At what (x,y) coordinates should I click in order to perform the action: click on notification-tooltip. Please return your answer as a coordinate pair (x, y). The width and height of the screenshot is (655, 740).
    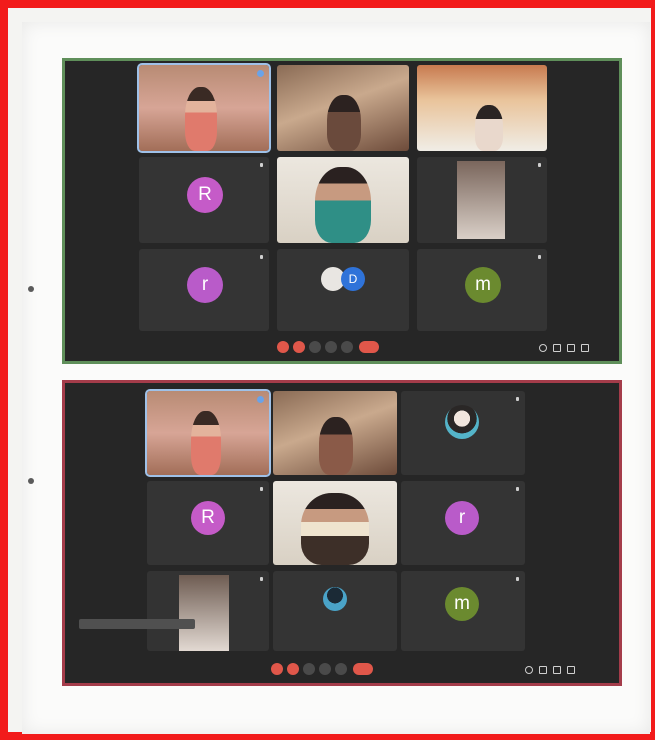
    Looking at the image, I should click on (137, 624).